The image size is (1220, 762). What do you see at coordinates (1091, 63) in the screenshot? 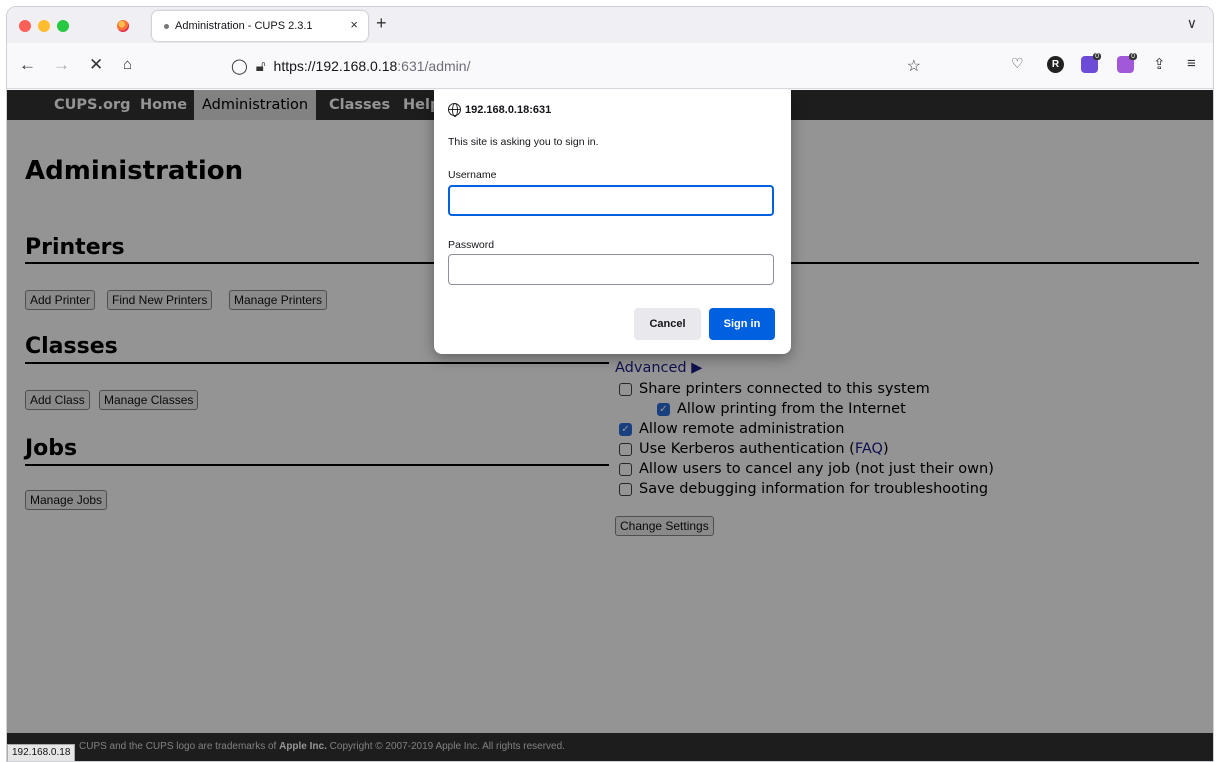
I see `extension-puzzle-icon: 0` at bounding box center [1091, 63].